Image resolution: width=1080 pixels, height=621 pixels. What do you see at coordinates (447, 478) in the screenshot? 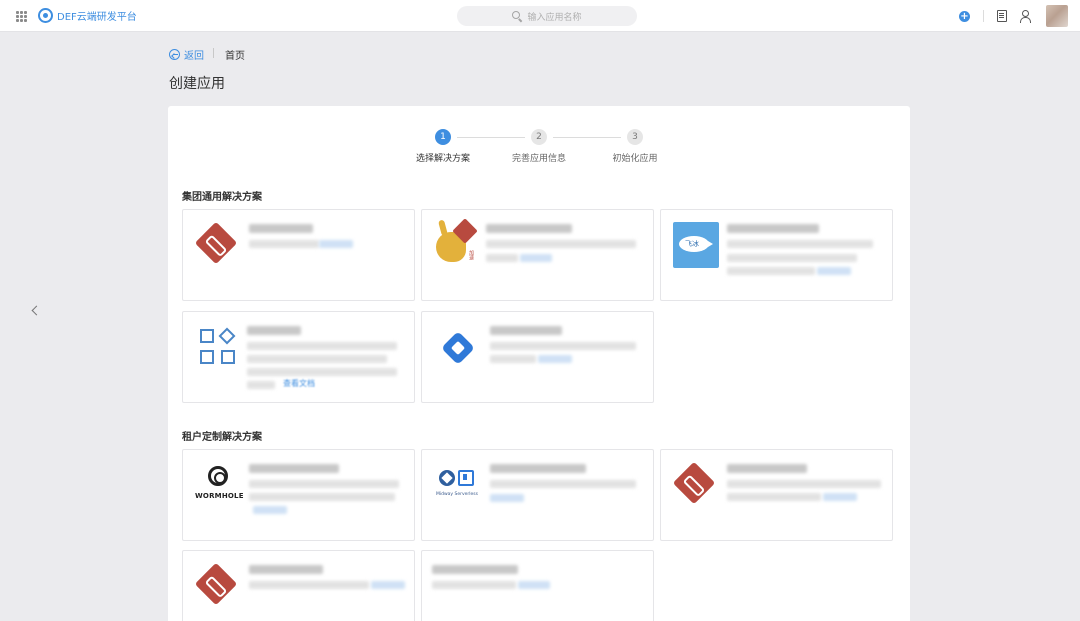
I see `midway-icon` at bounding box center [447, 478].